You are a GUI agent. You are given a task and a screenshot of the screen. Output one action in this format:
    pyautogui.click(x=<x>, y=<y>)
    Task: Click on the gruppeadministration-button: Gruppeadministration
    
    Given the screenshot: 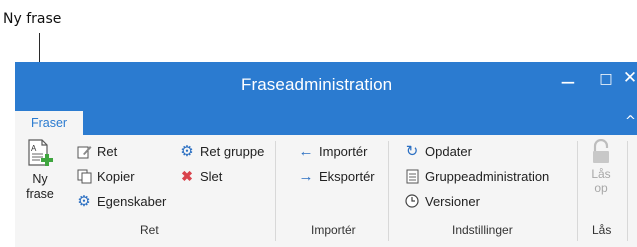 What is the action you would take?
    pyautogui.click(x=476, y=176)
    